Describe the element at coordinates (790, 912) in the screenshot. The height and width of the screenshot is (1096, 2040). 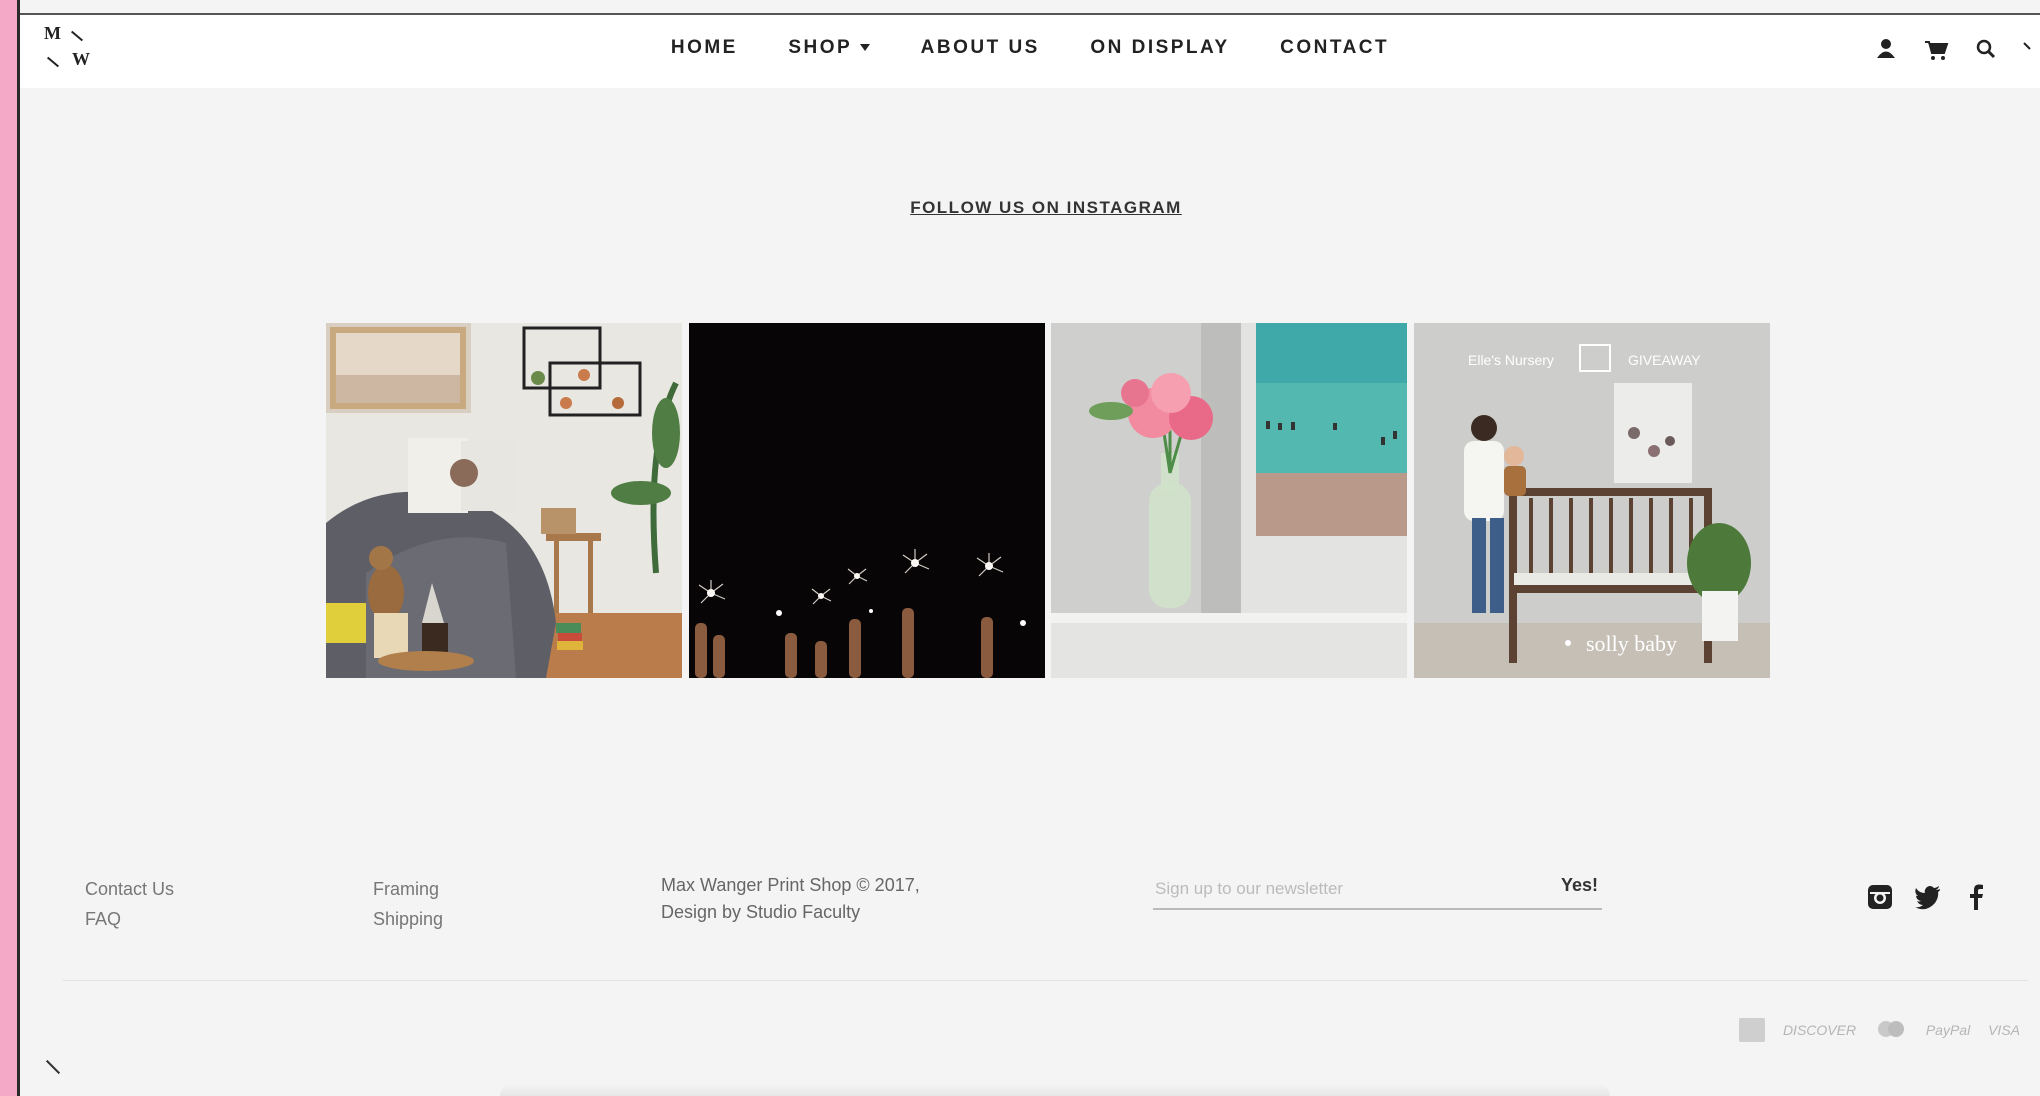
I see `copyright-line-2: Design by Studio Faculty` at that location.